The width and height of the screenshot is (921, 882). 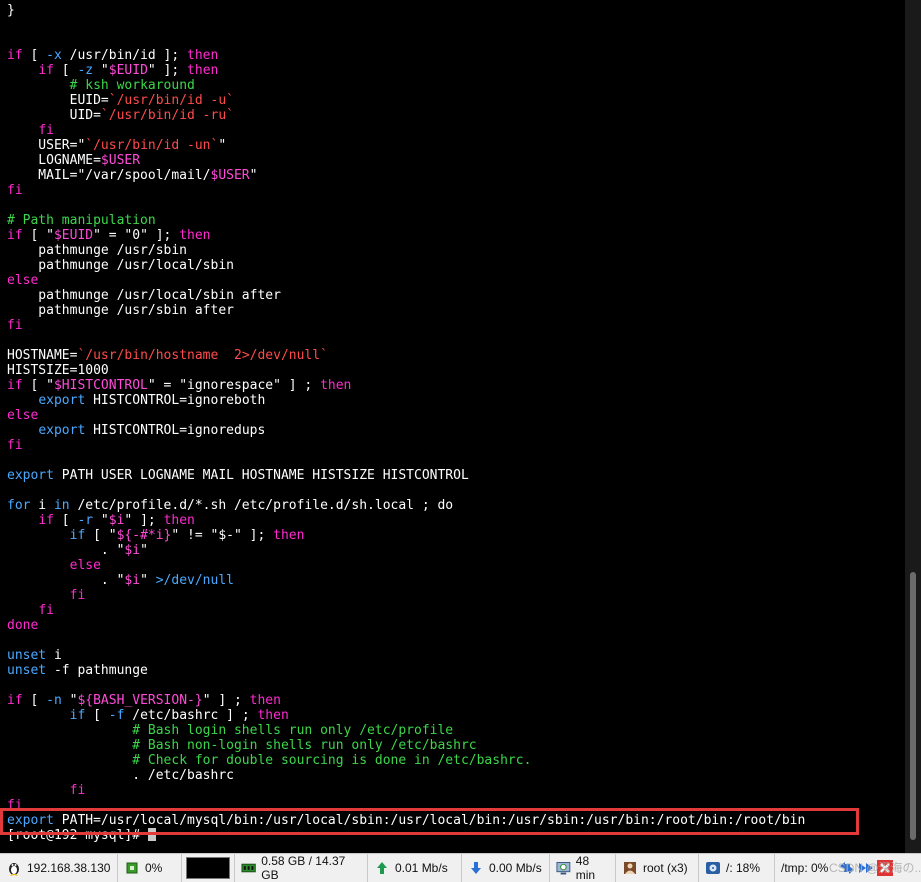 What do you see at coordinates (406, 250) in the screenshot?
I see `terminal-line: pathmunge /usr/sbin` at bounding box center [406, 250].